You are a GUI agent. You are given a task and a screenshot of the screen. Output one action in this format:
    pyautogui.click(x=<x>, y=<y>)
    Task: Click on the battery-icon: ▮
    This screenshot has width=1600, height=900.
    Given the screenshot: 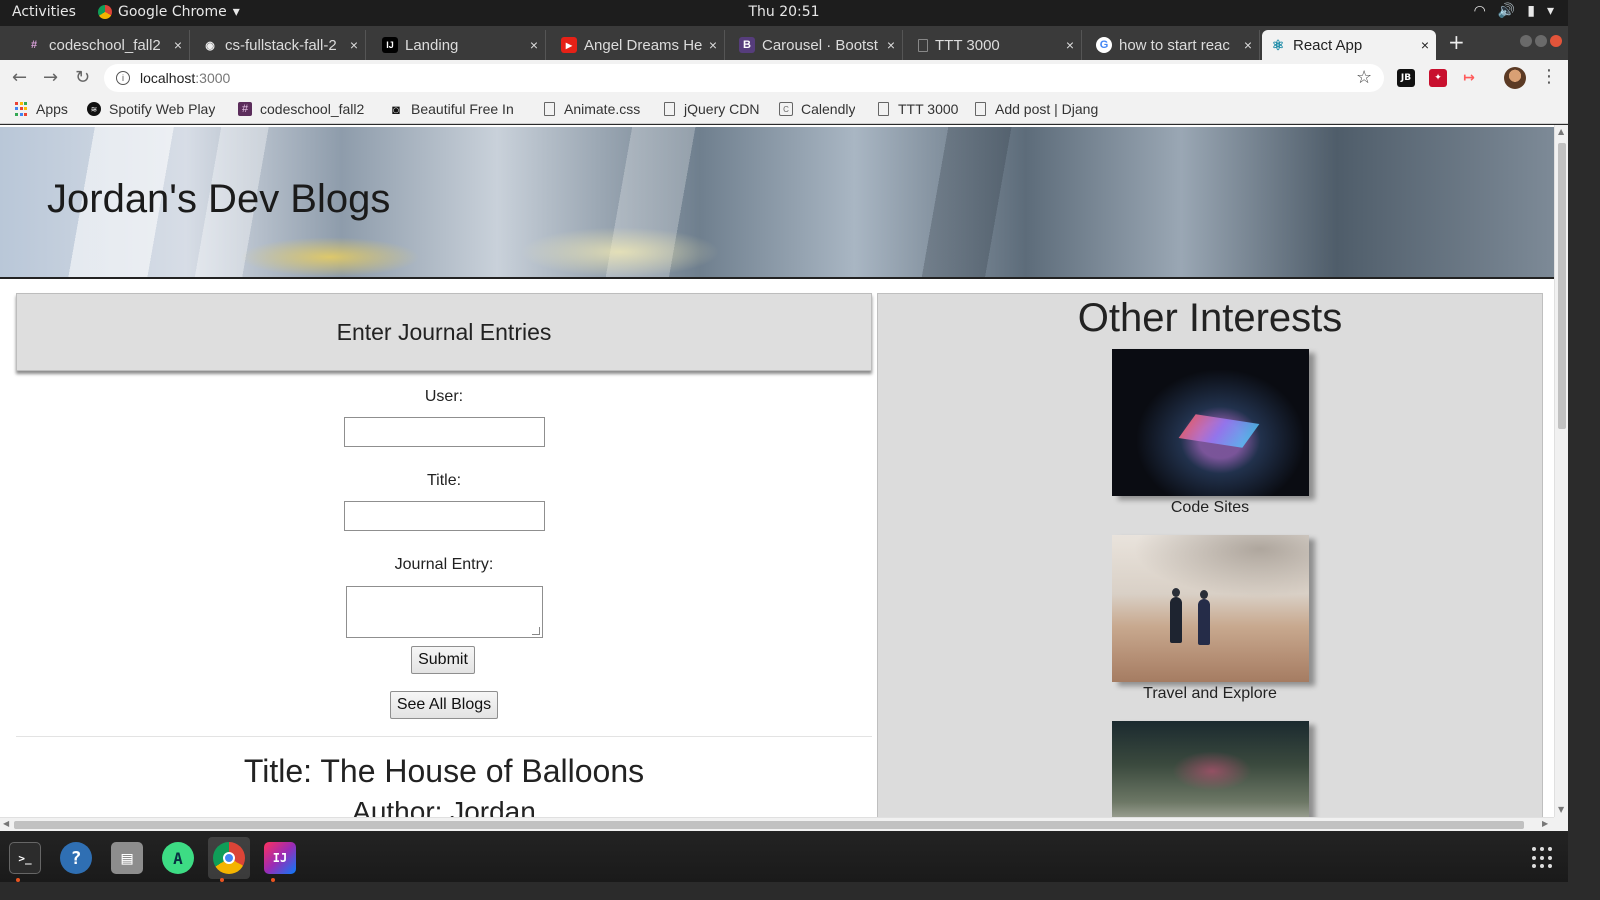 What is the action you would take?
    pyautogui.click(x=1531, y=11)
    